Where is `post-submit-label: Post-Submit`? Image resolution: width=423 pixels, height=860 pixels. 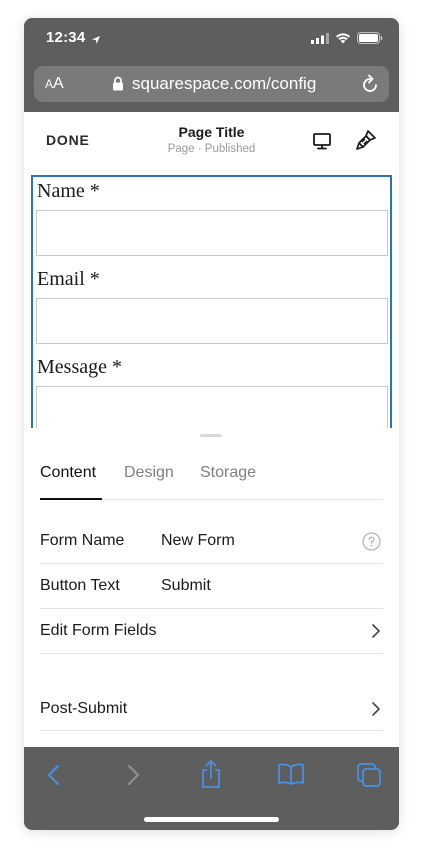 post-submit-label: Post-Submit is located at coordinates (84, 708).